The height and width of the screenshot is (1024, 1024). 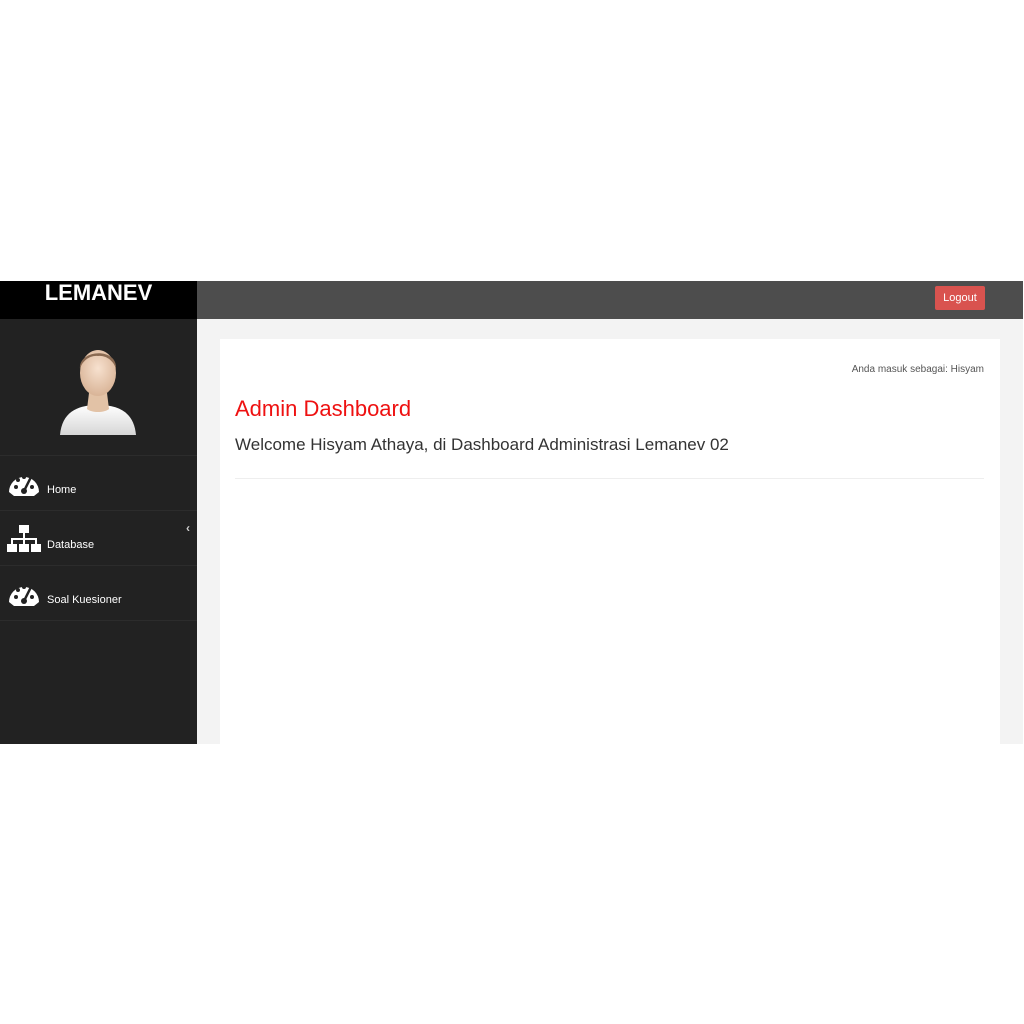 I want to click on user-avatar-icon, so click(x=98, y=392).